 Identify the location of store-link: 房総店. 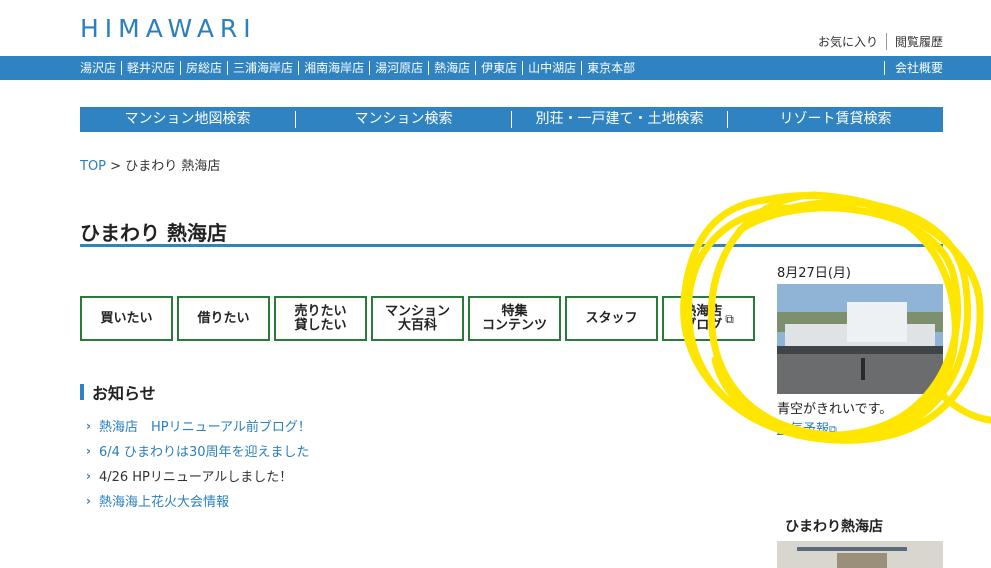
(205, 68).